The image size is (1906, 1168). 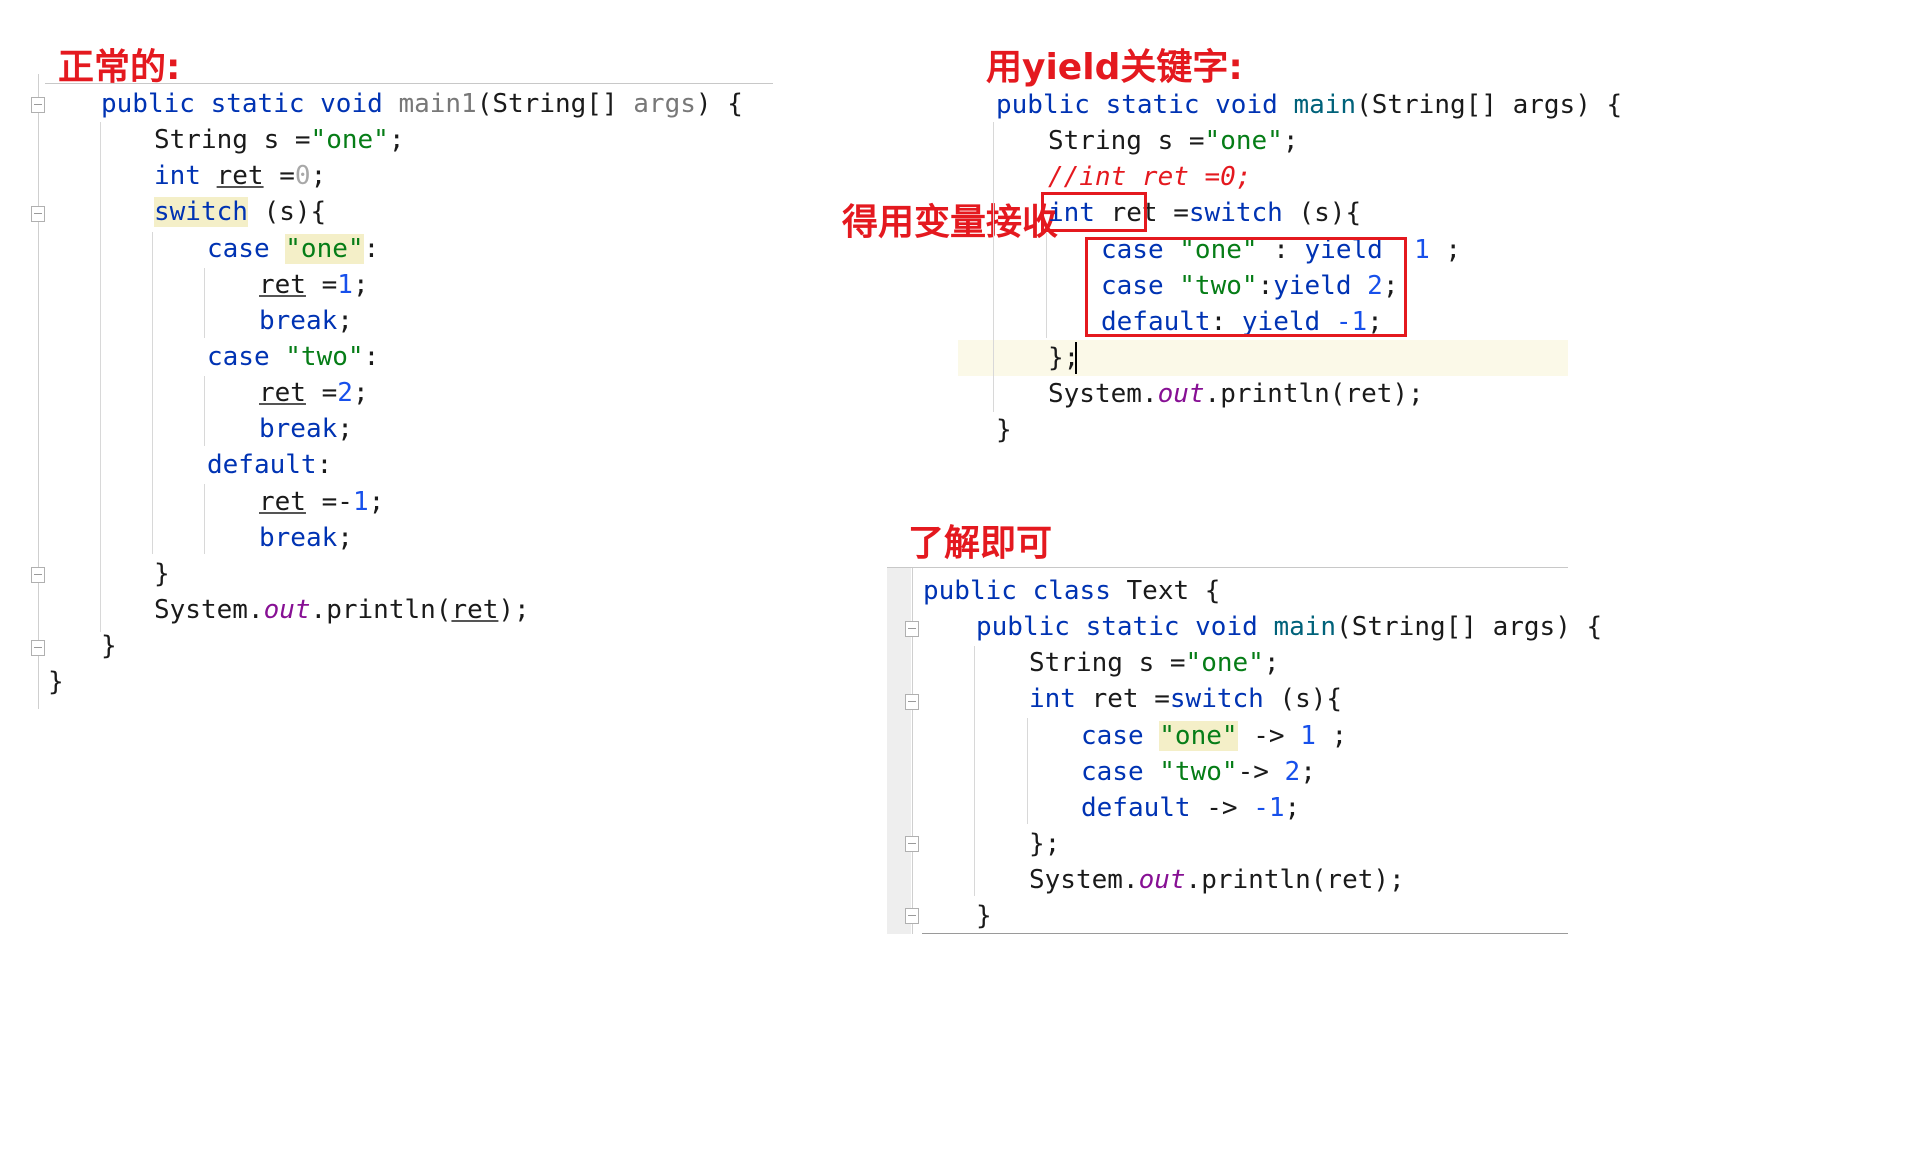 I want to click on code-text: (String[] args) {, so click(x=1469, y=627).